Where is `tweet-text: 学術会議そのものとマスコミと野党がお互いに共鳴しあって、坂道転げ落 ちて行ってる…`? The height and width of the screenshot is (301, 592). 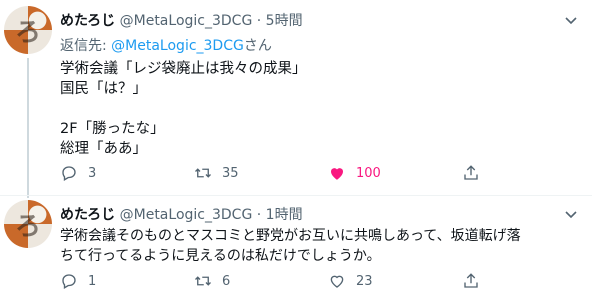 tweet-text: 学術会議そのものとマスコミと野党がお互いに共鳴しあって、坂道転げ落 ちて行ってる… is located at coordinates (290, 246).